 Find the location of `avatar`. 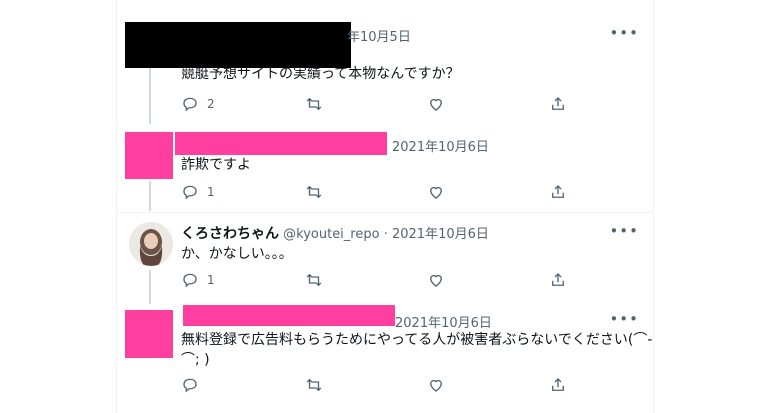

avatar is located at coordinates (151, 244).